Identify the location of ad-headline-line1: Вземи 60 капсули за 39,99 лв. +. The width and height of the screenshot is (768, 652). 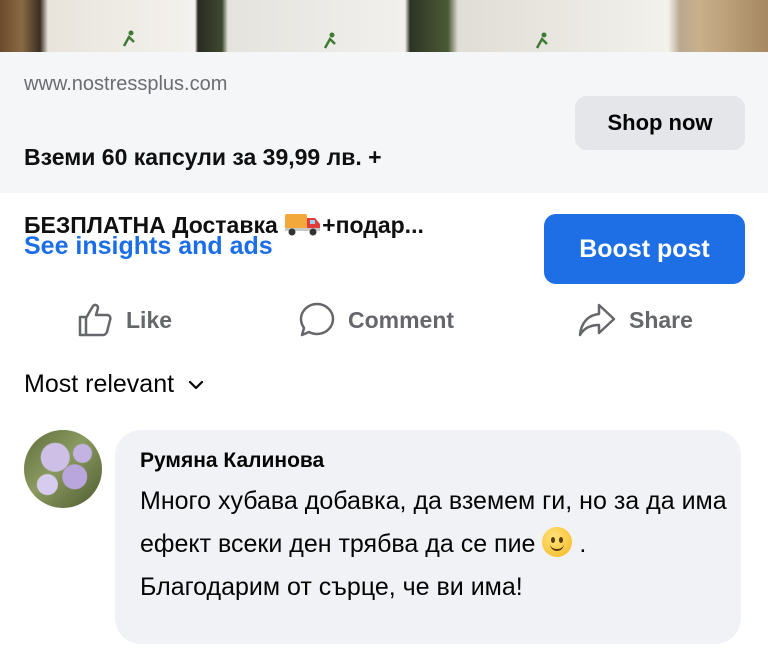
(203, 157).